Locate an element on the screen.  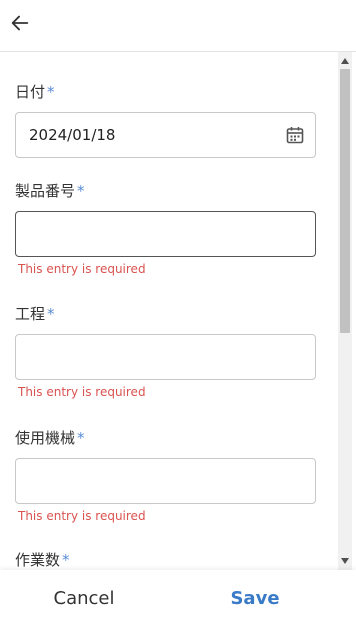
date-field: 日付 * 2024/01/18 is located at coordinates (165, 120).